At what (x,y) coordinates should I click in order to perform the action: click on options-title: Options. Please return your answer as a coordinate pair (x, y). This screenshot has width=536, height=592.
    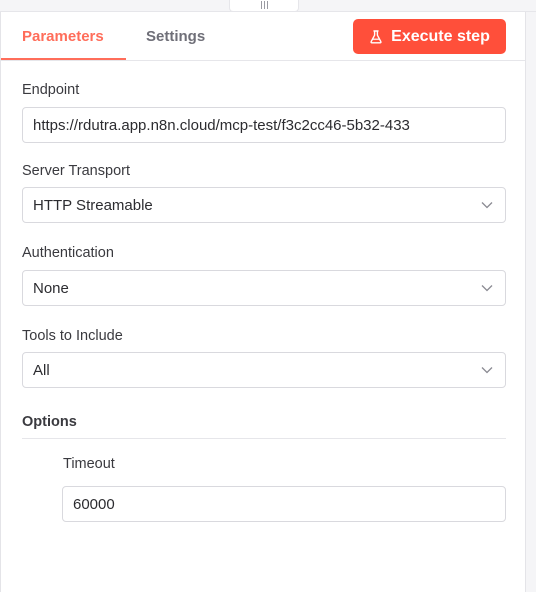
    Looking at the image, I should click on (49, 422).